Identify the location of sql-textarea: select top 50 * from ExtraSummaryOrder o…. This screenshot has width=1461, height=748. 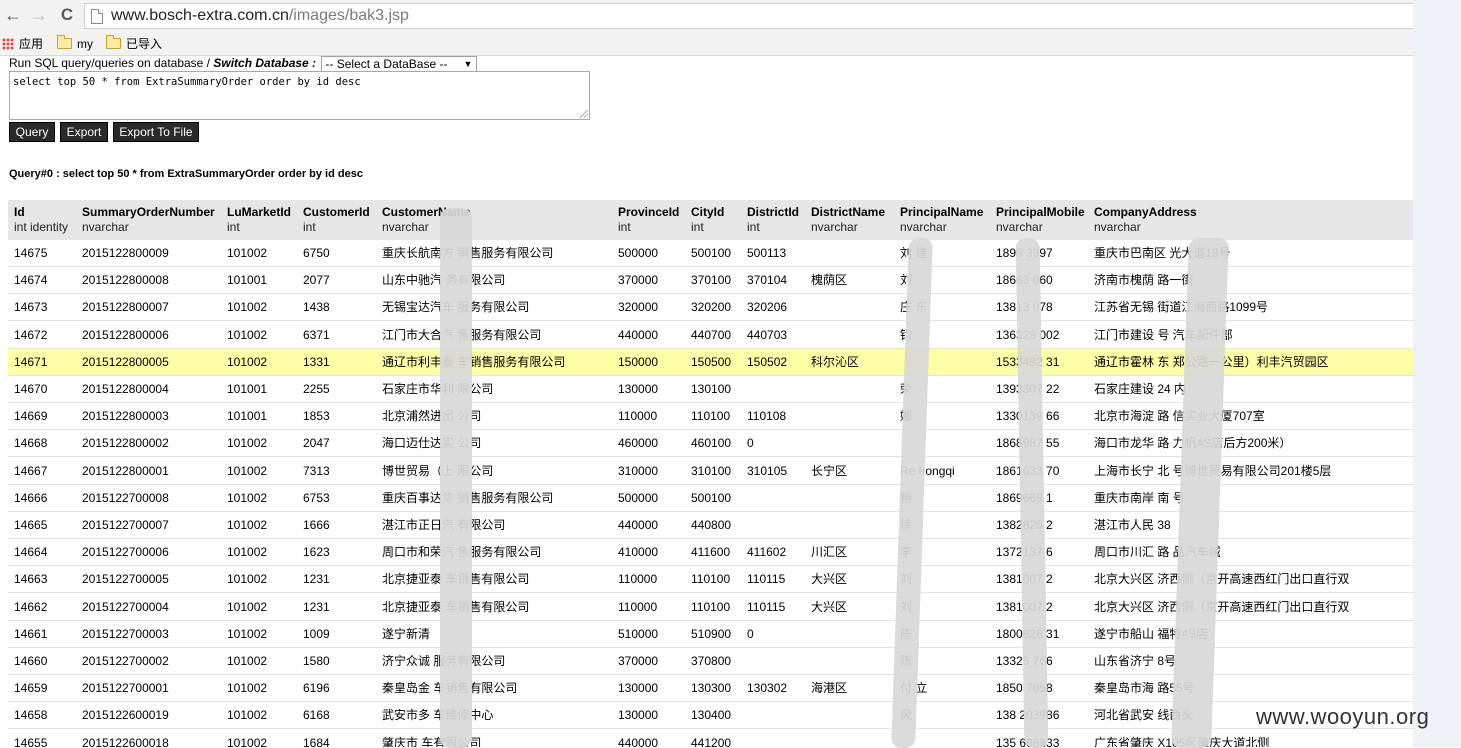
(299, 95).